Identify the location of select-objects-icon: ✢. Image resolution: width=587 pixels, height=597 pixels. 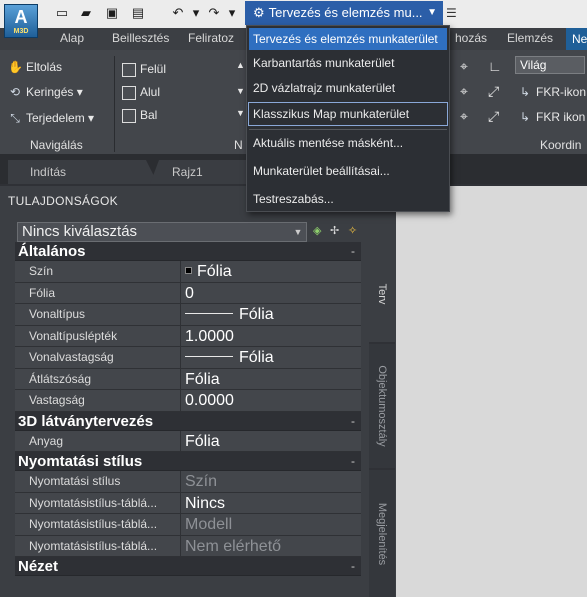
(334, 230).